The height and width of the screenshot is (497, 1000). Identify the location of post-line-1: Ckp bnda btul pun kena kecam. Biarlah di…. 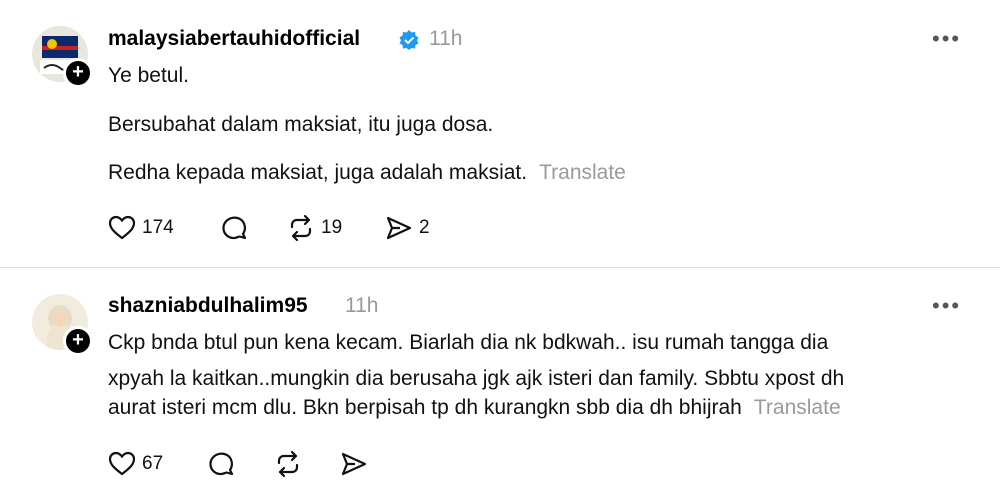
(468, 342).